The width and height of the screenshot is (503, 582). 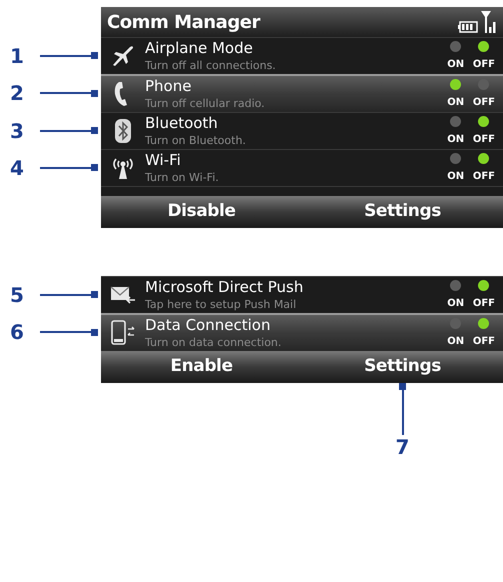 I want to click on callout-number: 2, so click(x=17, y=93).